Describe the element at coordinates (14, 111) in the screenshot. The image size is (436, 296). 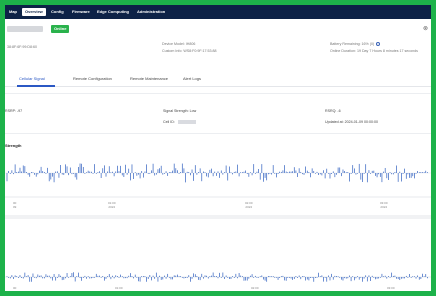
I see `rsrp-value: RSRP: -97` at that location.